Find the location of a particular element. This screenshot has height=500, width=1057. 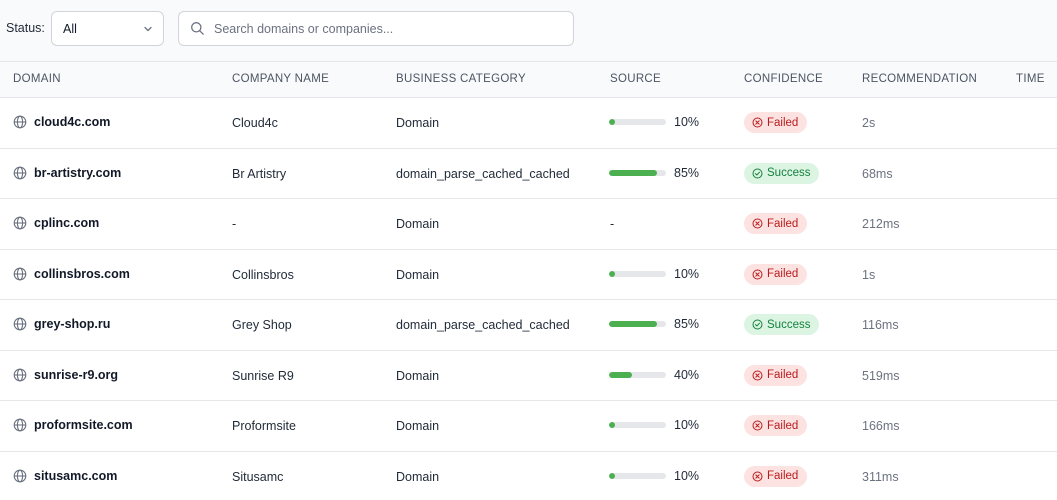

domain-cell: sunrise-r9.org is located at coordinates (65, 375).